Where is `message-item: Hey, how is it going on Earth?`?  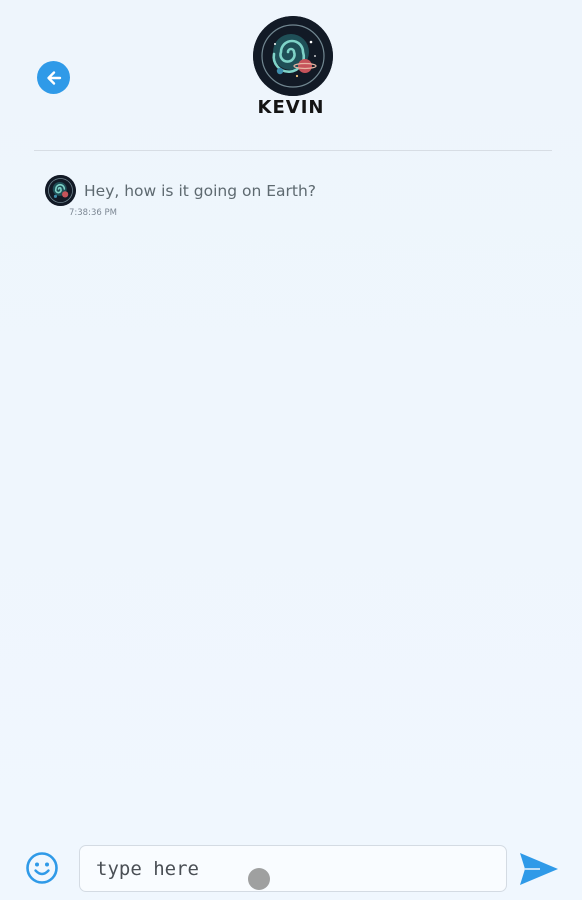
message-item: Hey, how is it going on Earth? is located at coordinates (180, 190).